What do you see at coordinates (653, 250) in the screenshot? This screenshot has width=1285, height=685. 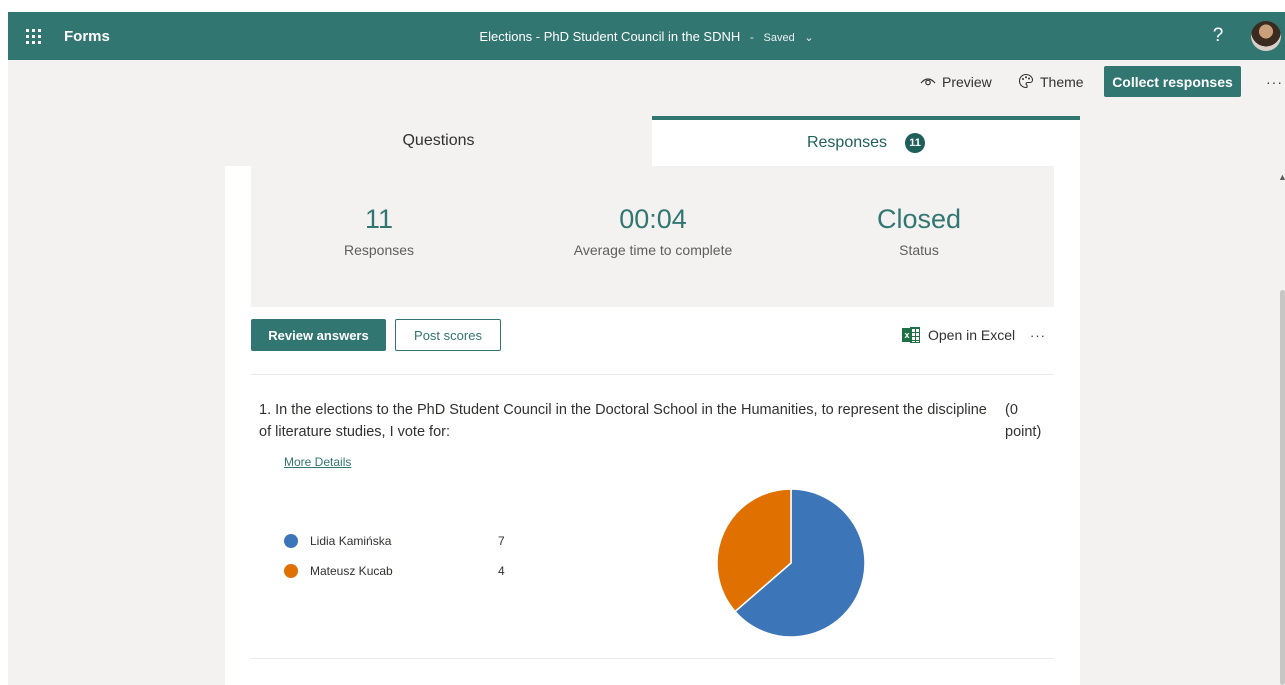 I see `average-time-label: Average time to complete` at bounding box center [653, 250].